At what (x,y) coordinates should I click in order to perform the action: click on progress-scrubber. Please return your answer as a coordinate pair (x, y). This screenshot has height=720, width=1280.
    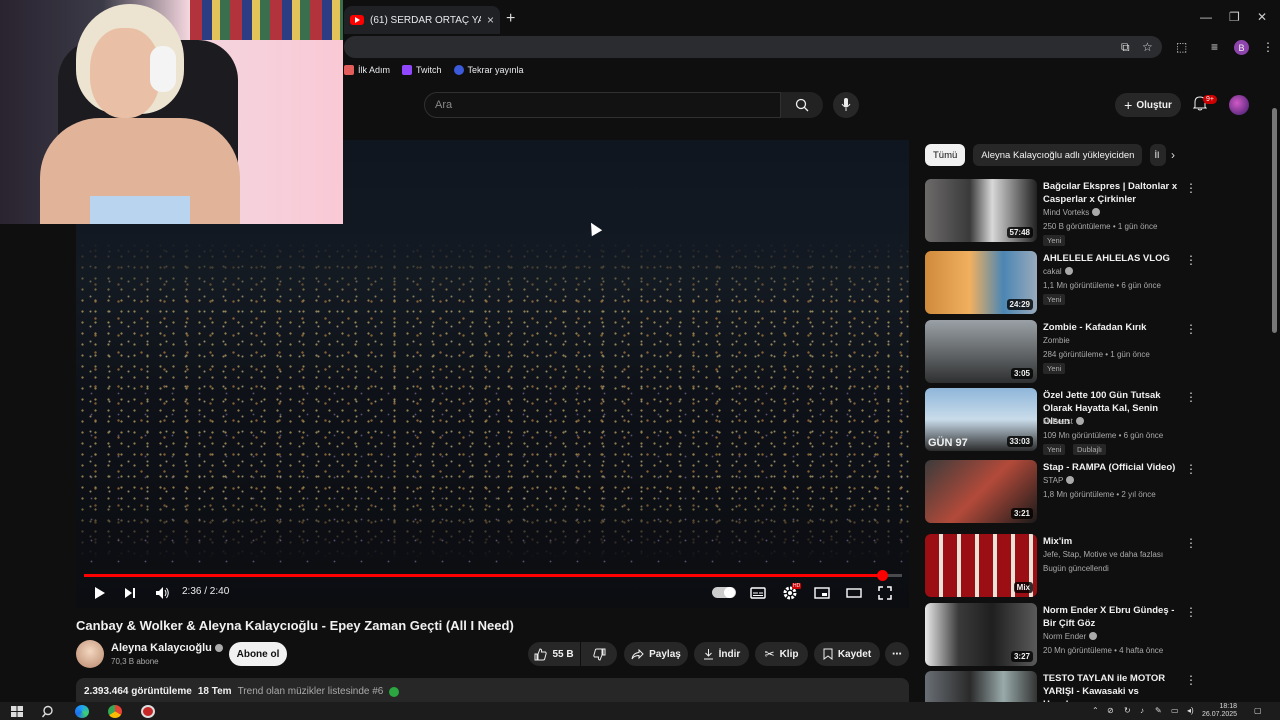
    Looking at the image, I should click on (882, 575).